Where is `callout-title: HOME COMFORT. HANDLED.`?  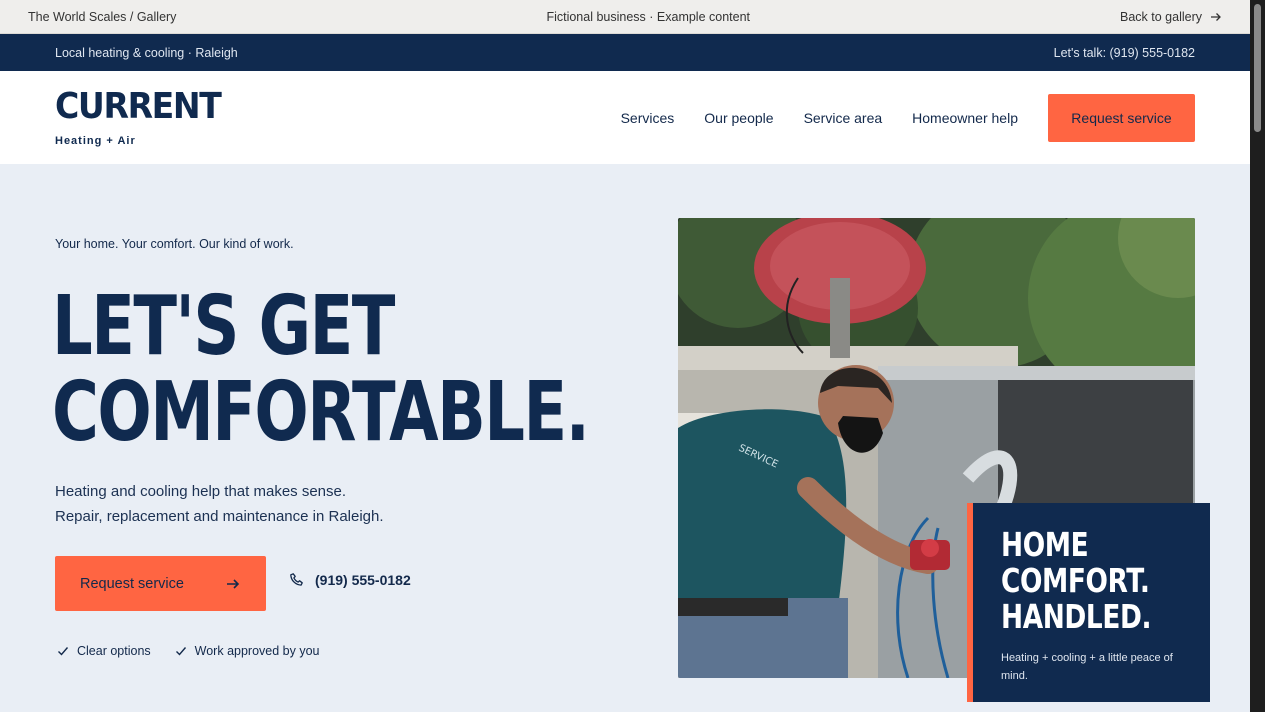
callout-title: HOME COMFORT. HANDLED. is located at coordinates (1076, 580).